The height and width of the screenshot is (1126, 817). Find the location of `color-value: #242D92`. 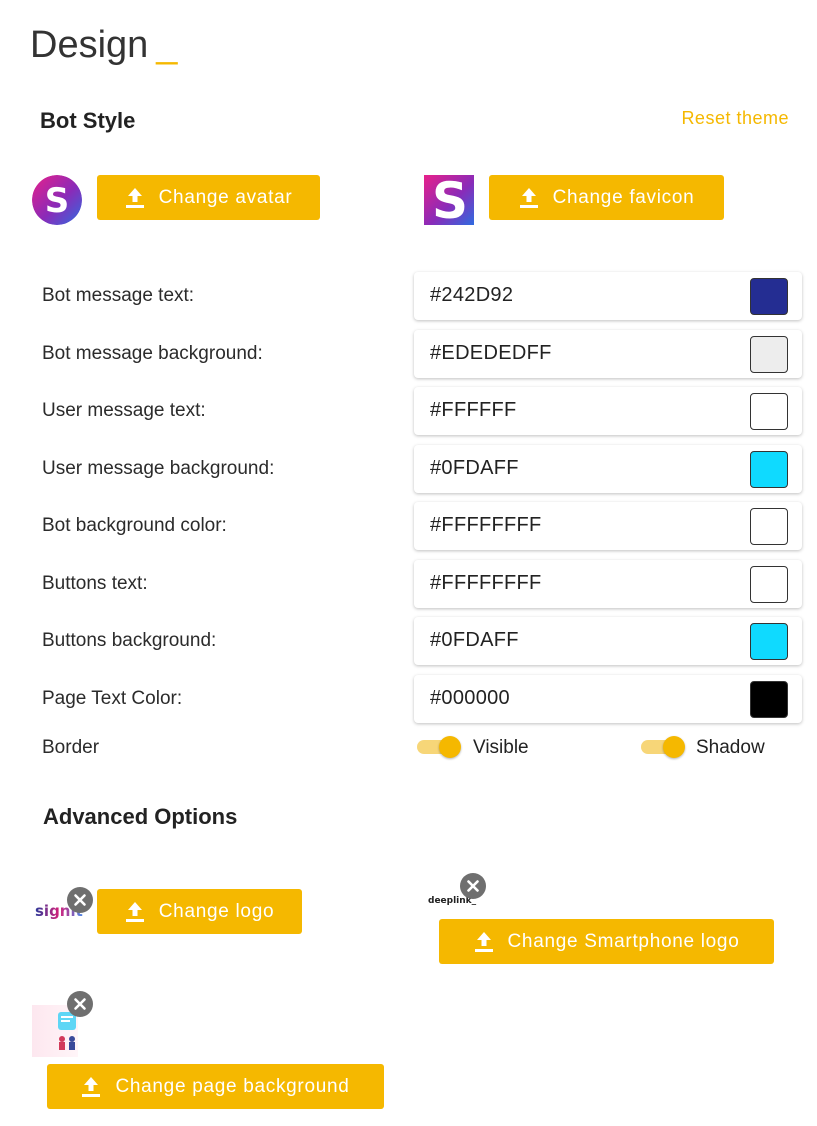

color-value: #242D92 is located at coordinates (471, 295).